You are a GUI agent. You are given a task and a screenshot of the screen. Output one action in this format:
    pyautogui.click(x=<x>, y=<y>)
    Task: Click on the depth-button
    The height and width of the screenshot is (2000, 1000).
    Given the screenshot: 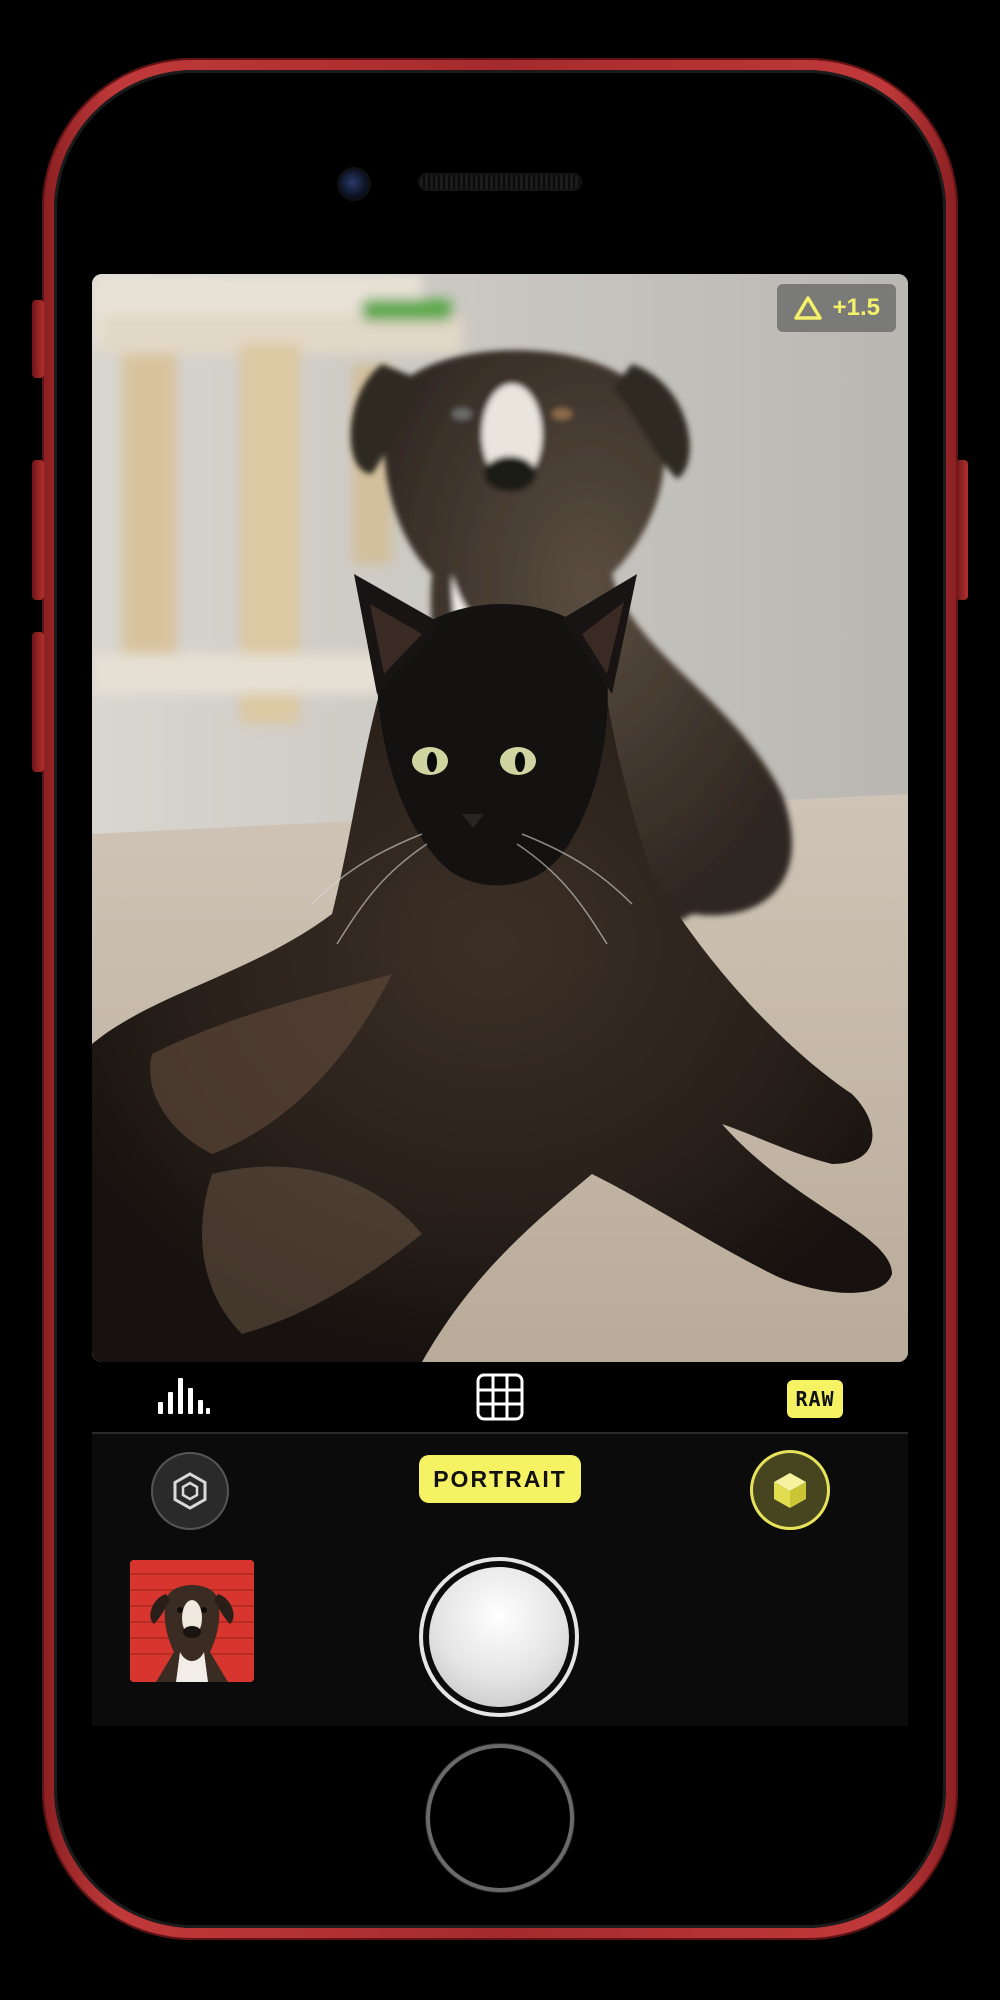 What is the action you would take?
    pyautogui.click(x=790, y=1490)
    